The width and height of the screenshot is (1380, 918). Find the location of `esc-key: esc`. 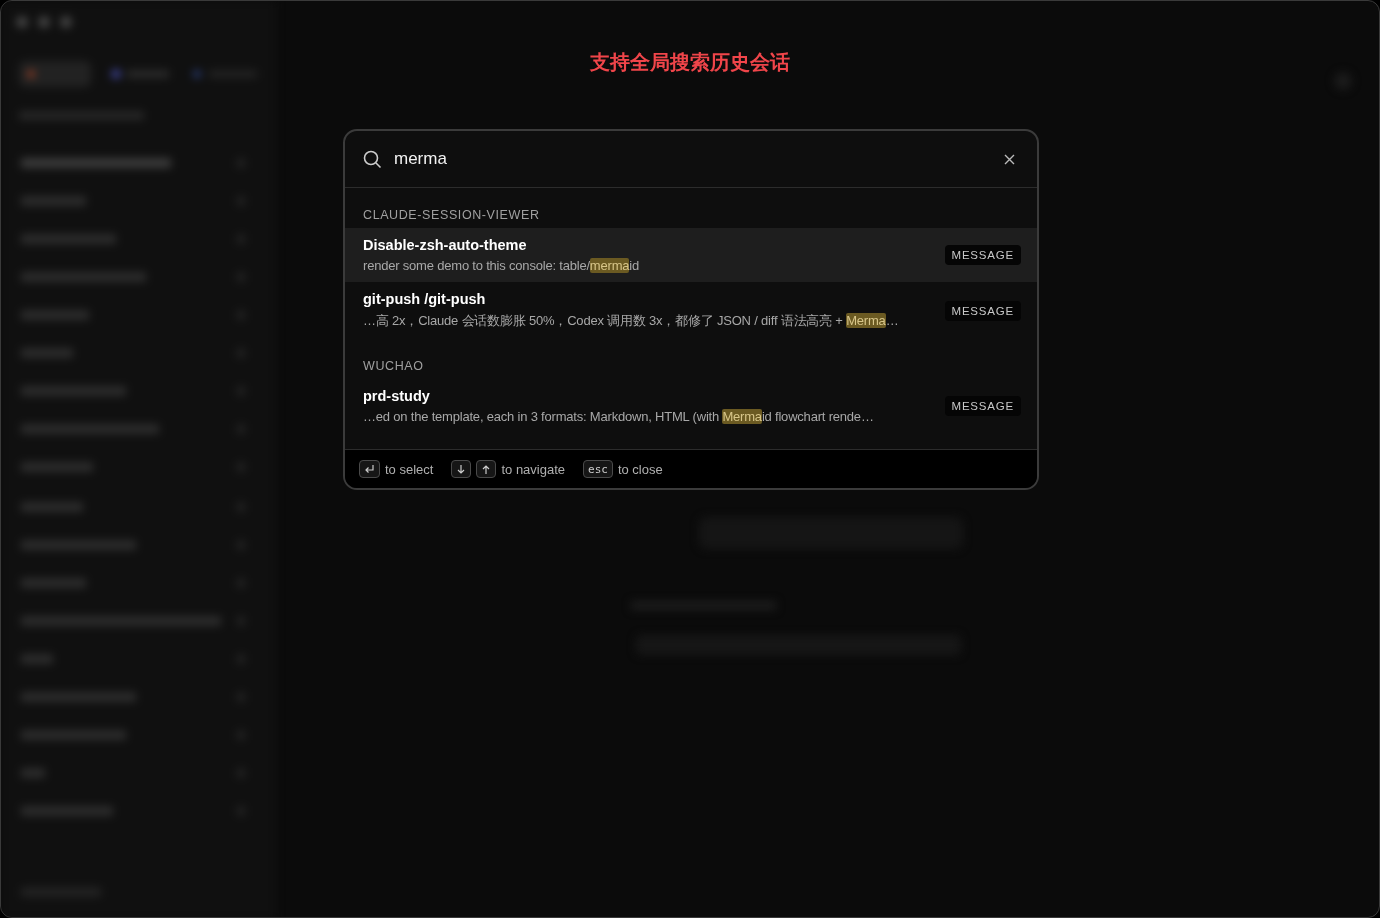

esc-key: esc is located at coordinates (598, 469).